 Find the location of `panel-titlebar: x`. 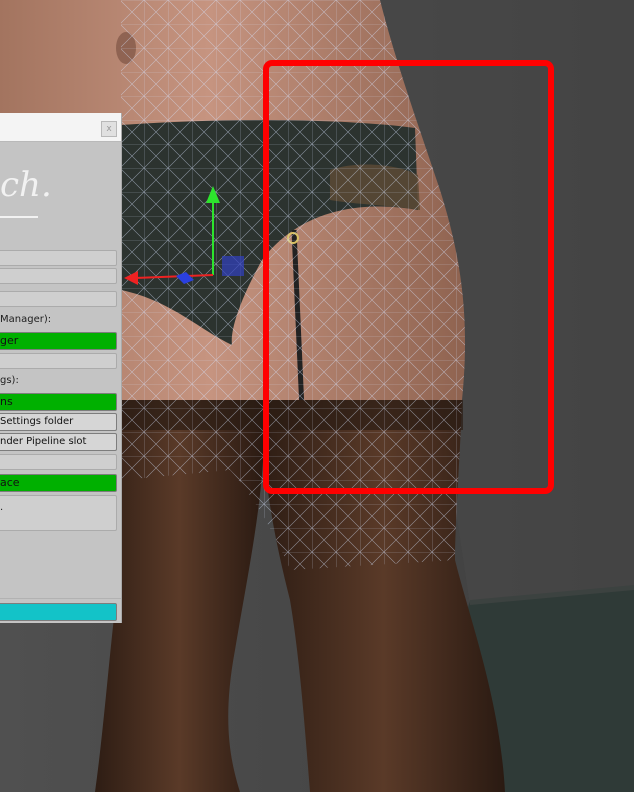

panel-titlebar: x is located at coordinates (60, 127).